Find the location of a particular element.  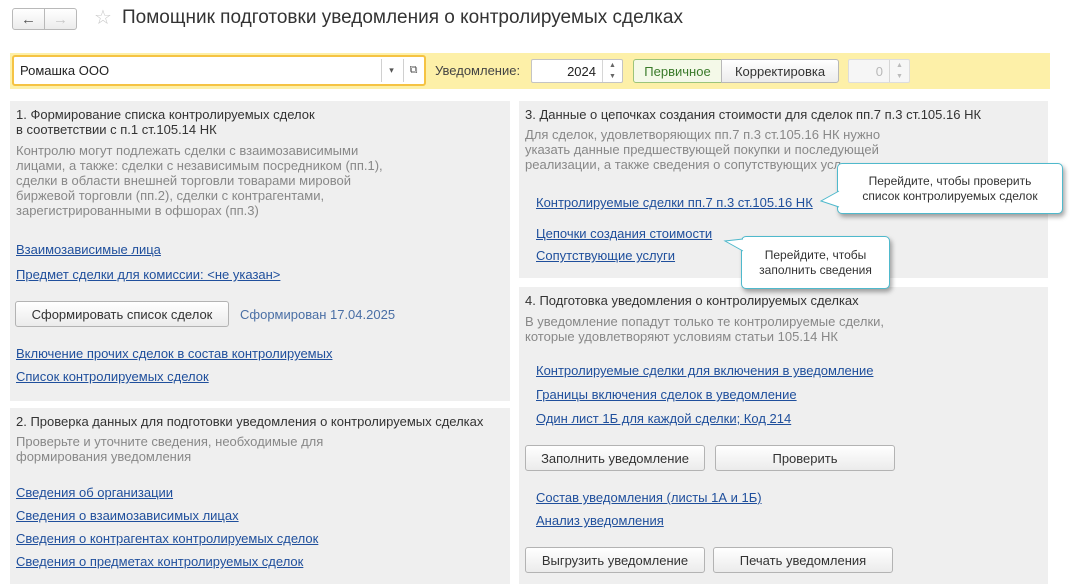

forward-button: → is located at coordinates (60, 19).